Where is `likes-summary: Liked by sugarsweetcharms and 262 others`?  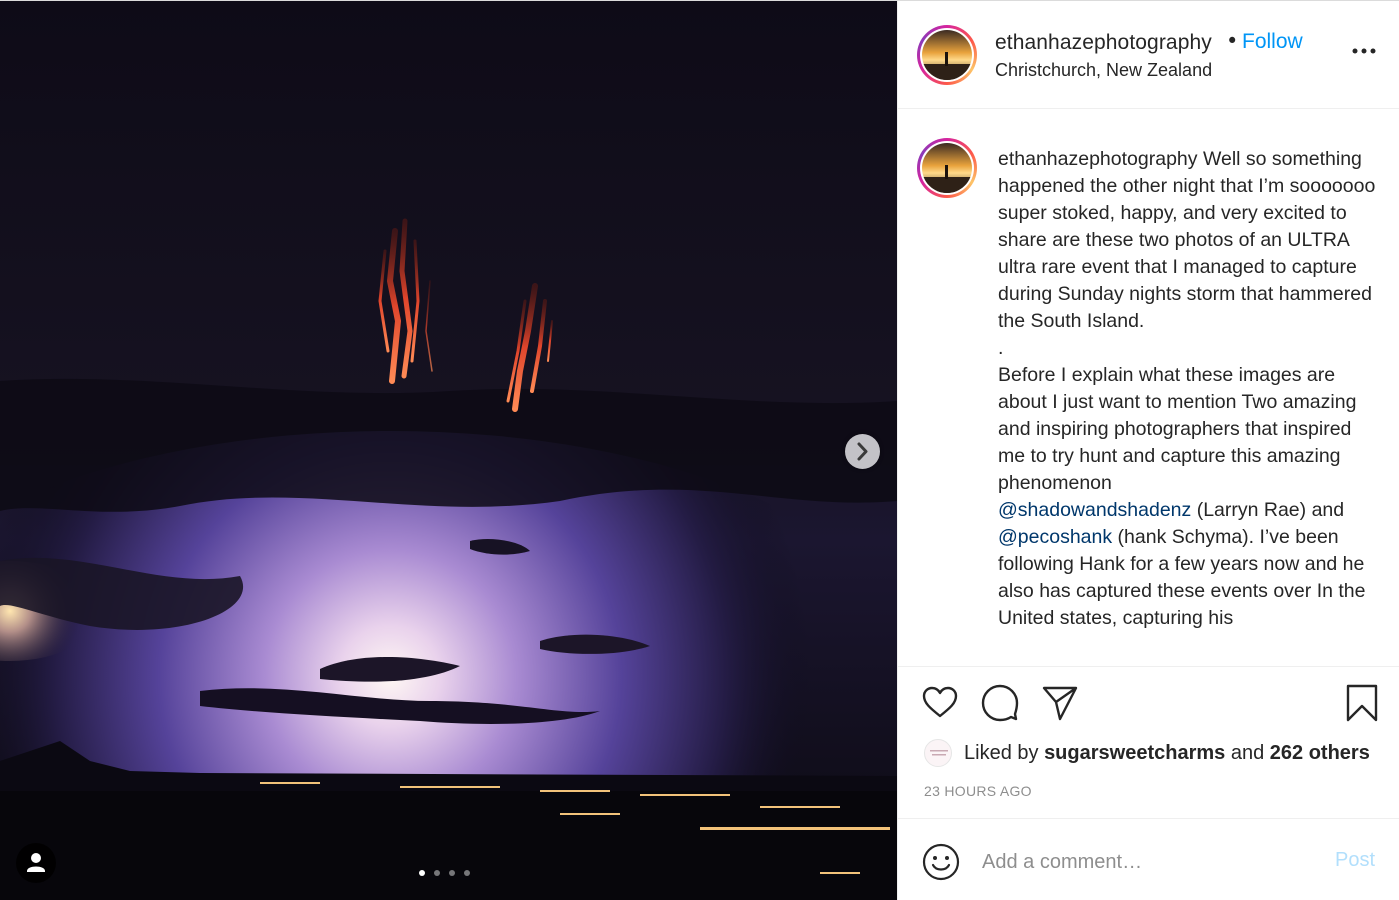 likes-summary: Liked by sugarsweetcharms and 262 others is located at coordinates (1147, 753).